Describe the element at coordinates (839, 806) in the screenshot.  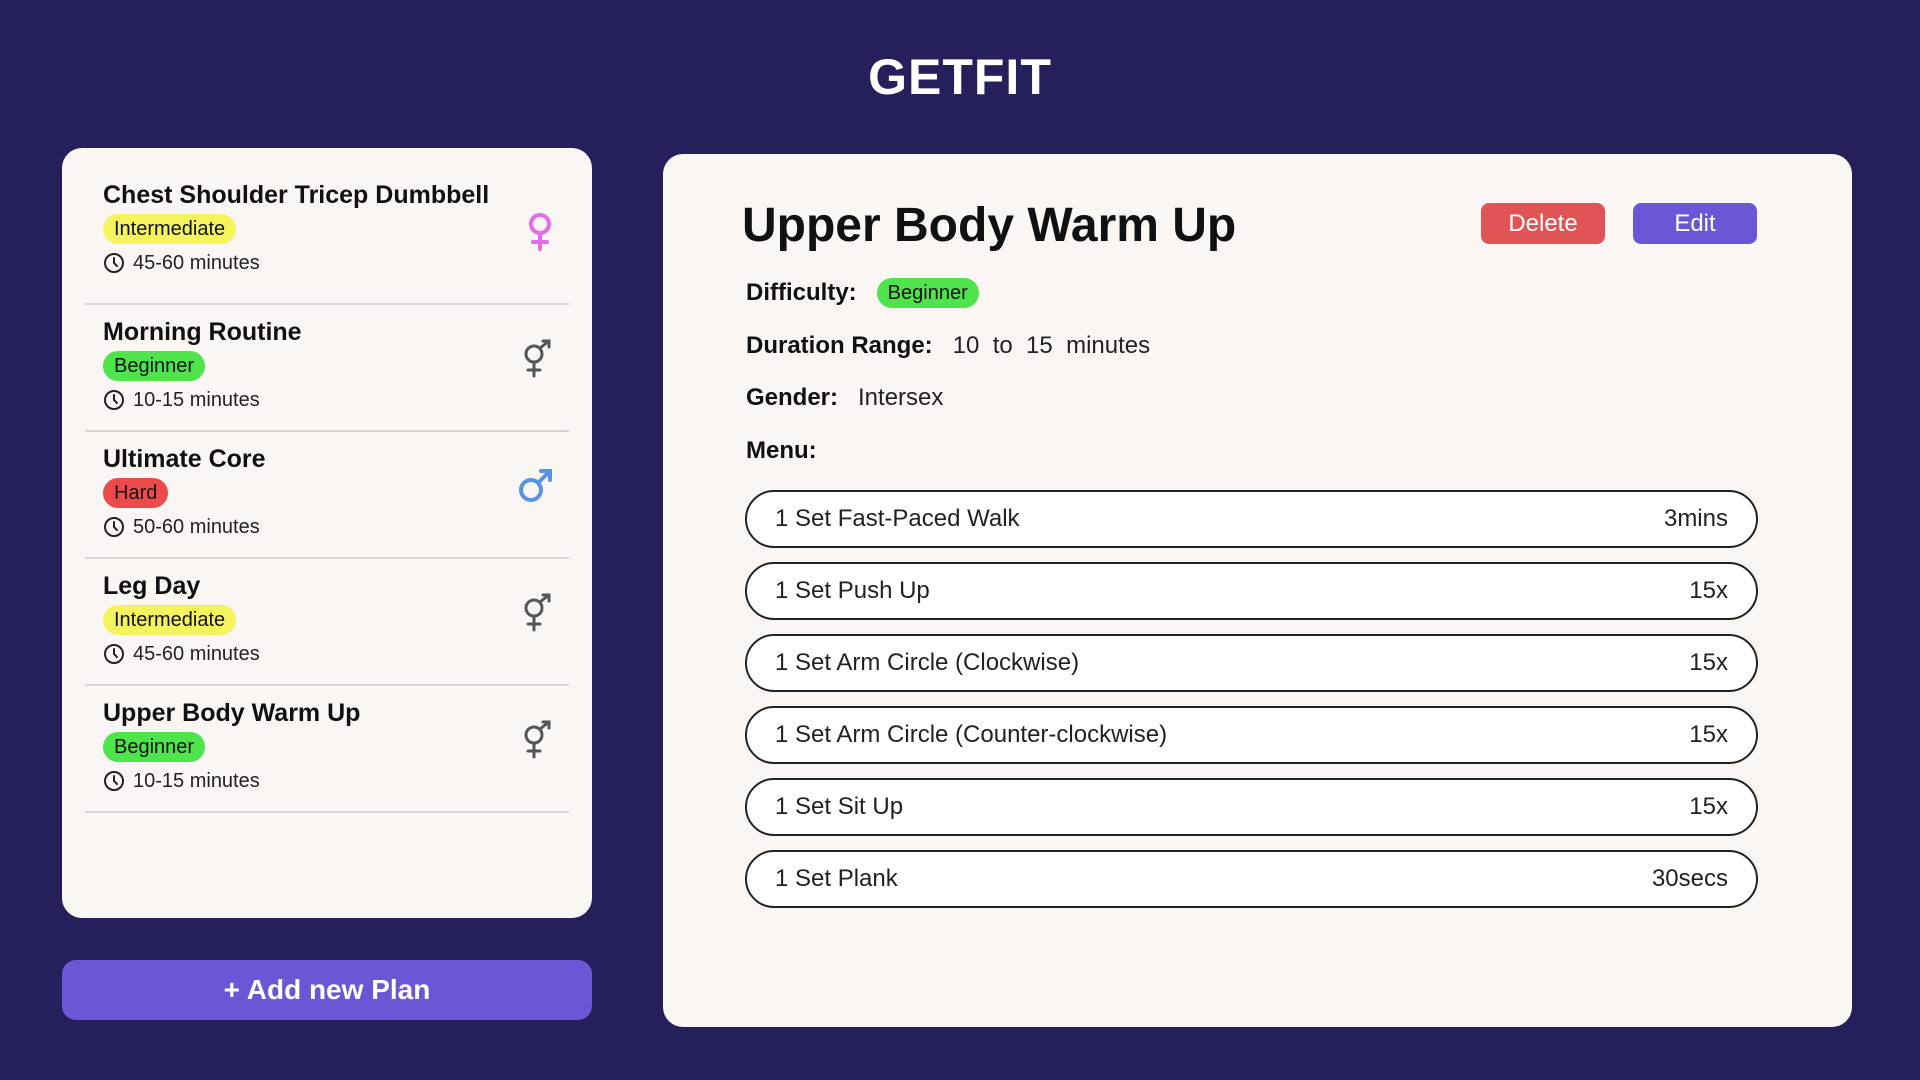
I see `exercise-name: 1 Set Sit Up` at that location.